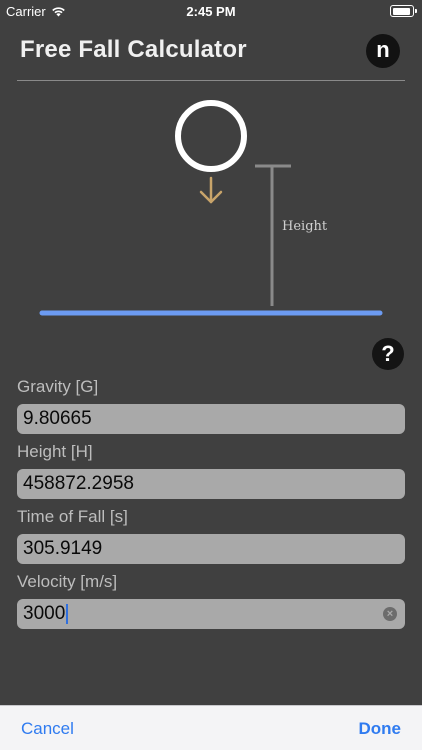 The width and height of the screenshot is (422, 750). Describe the element at coordinates (211, 419) in the screenshot. I see `gravity-input: 9.80665` at that location.